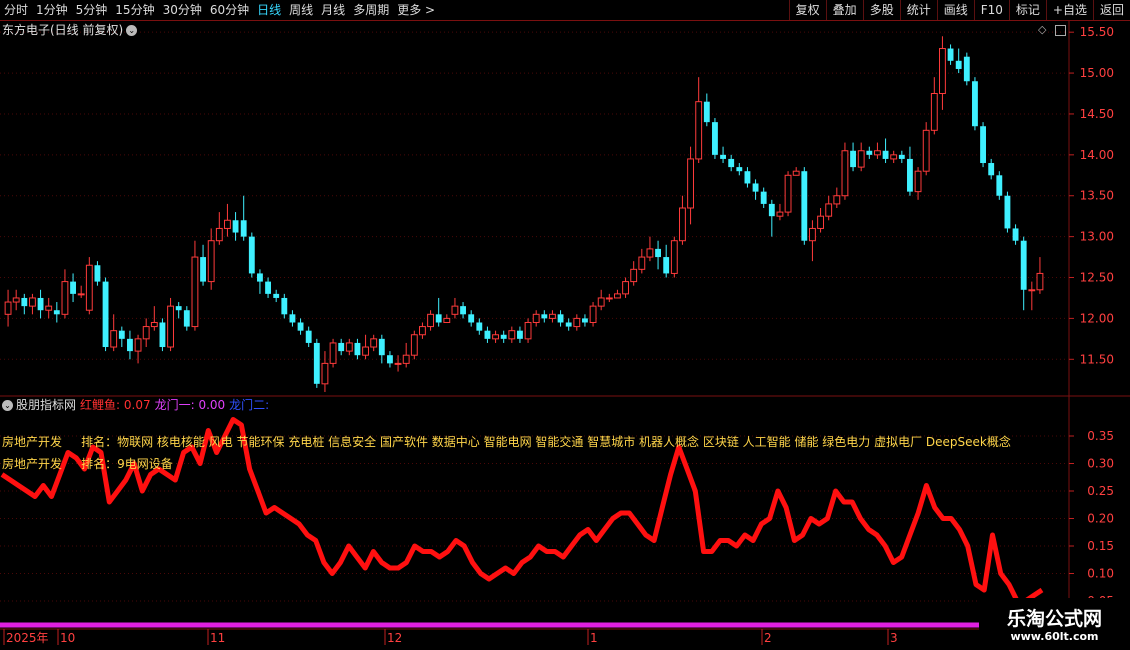 This screenshot has height=650, width=1130. What do you see at coordinates (1097, 359) in the screenshot?
I see `price-tick-label: 11.50` at bounding box center [1097, 359].